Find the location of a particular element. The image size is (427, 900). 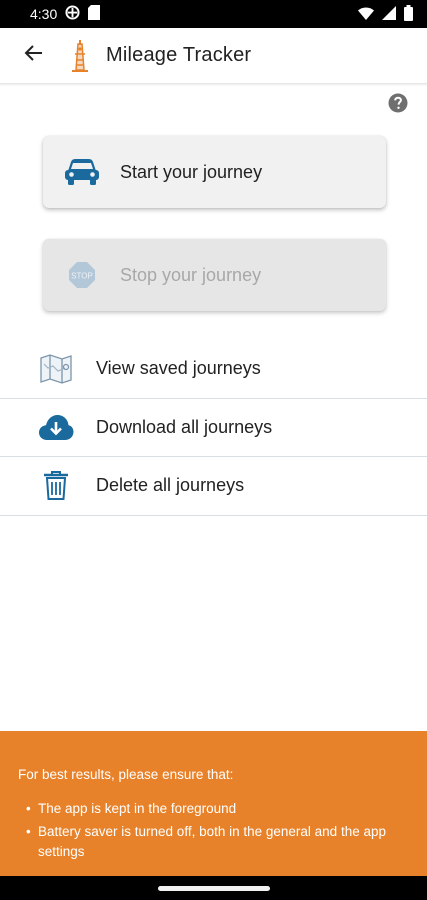

status-bar: 4:30 is located at coordinates (213, 14).